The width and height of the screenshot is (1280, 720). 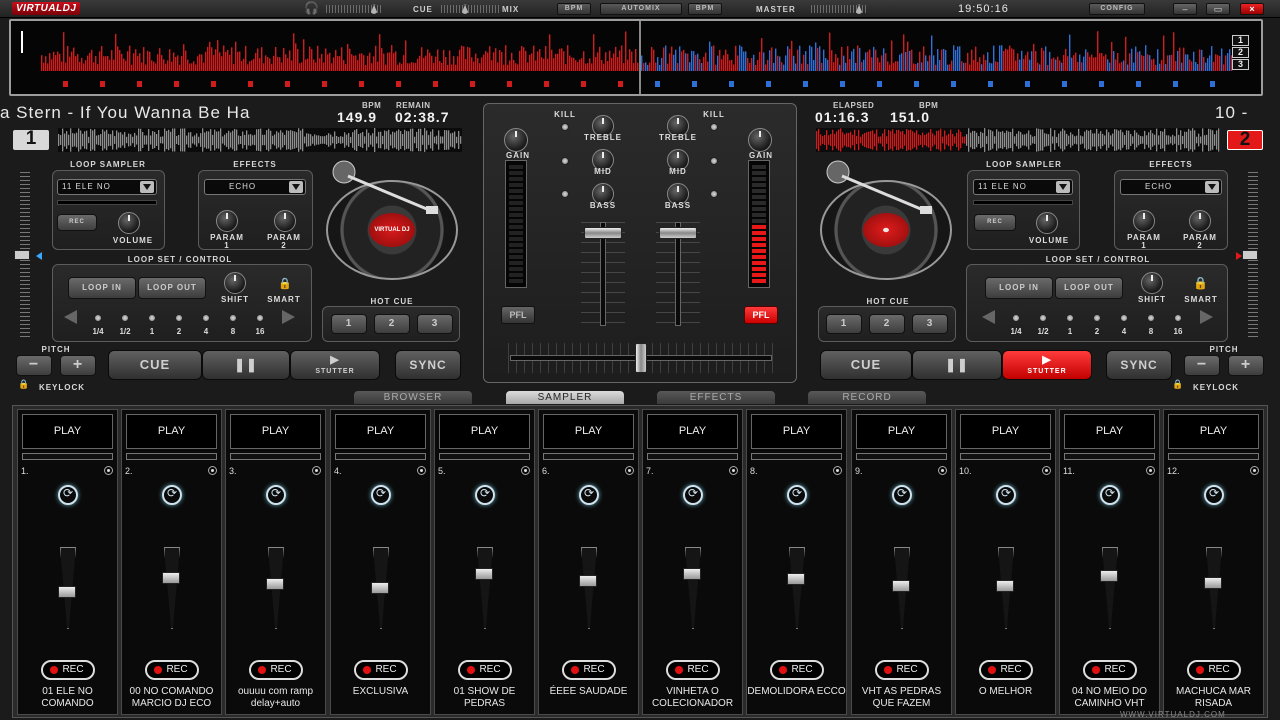 I want to click on deck2-loop-prev-icon, so click(x=988, y=317).